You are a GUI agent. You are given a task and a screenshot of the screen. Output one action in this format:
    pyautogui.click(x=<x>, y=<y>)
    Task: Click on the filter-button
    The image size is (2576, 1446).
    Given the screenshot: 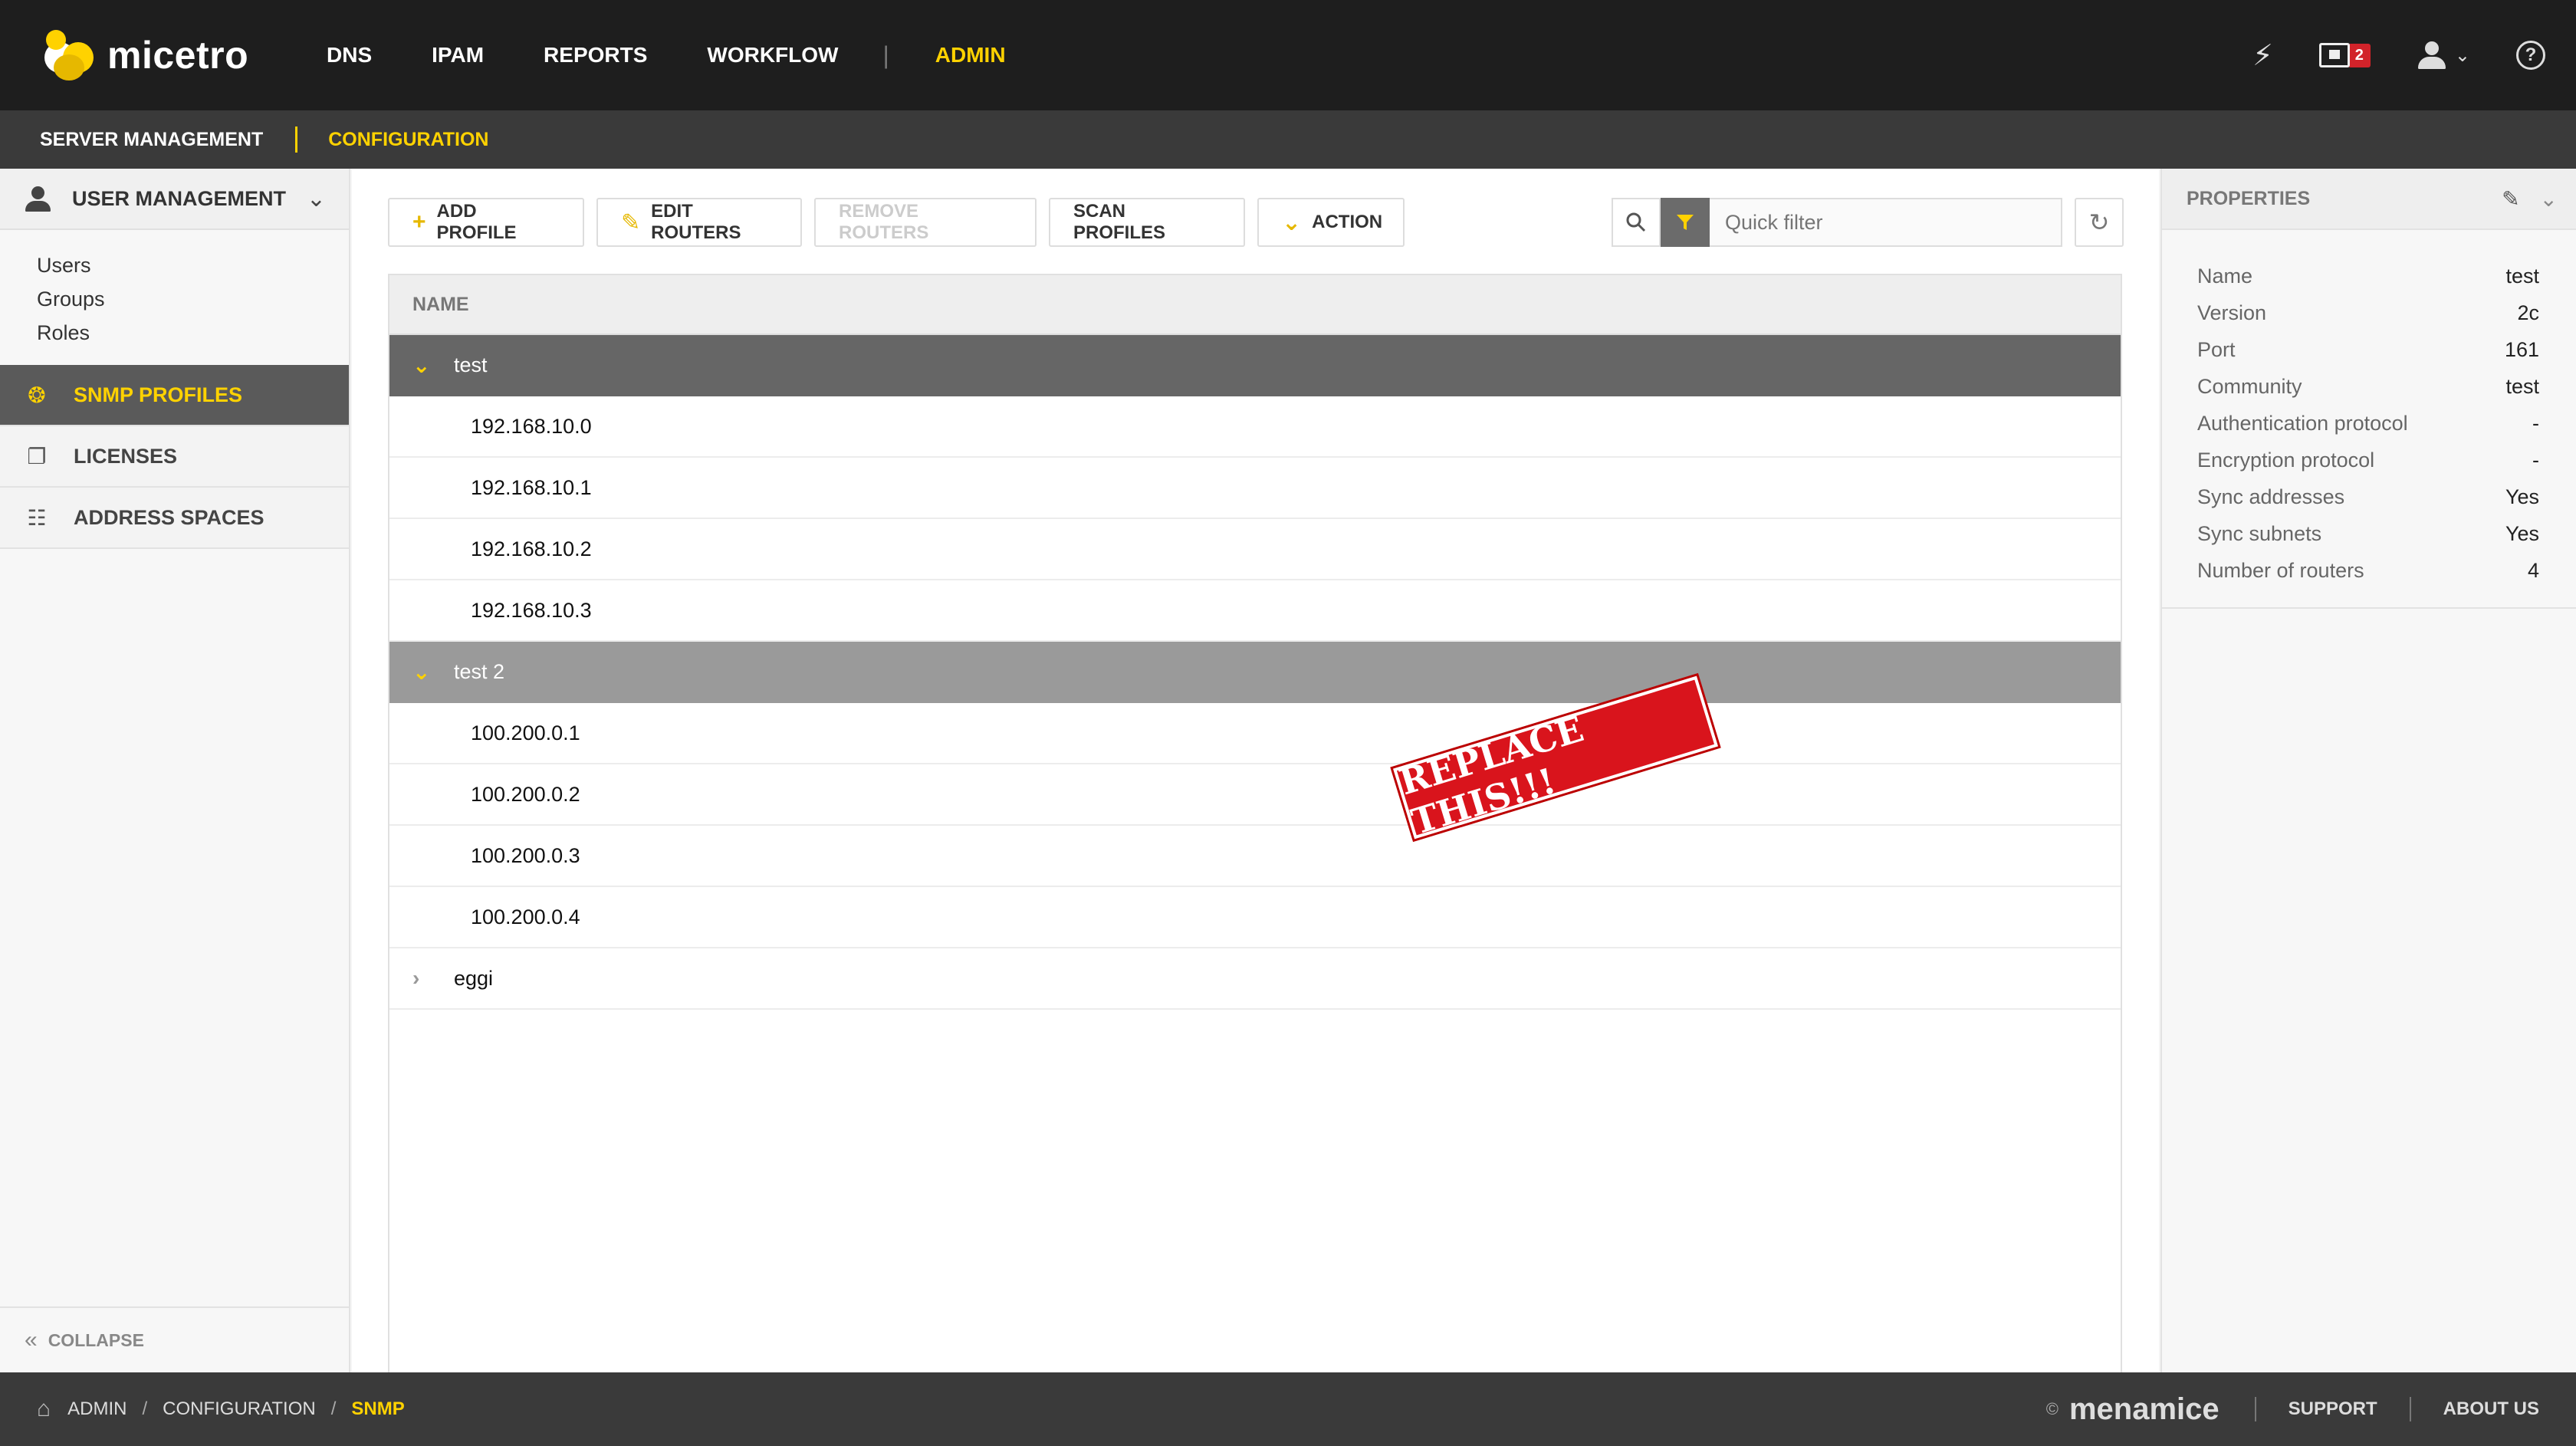 What is the action you would take?
    pyautogui.click(x=1686, y=222)
    